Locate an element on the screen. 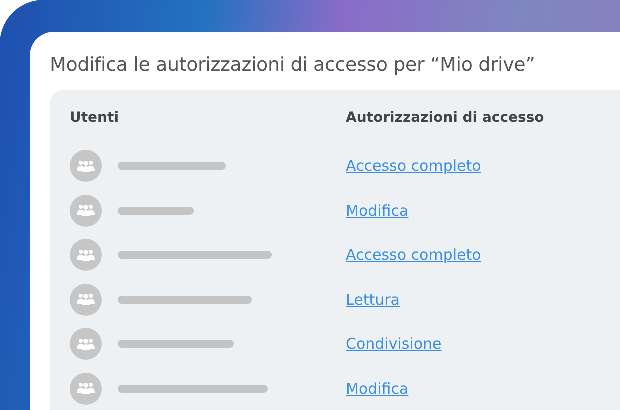 The height and width of the screenshot is (410, 620). dialog-title: Modifica le autorizzazioni di accesso per “Mio drive” is located at coordinates (293, 65).